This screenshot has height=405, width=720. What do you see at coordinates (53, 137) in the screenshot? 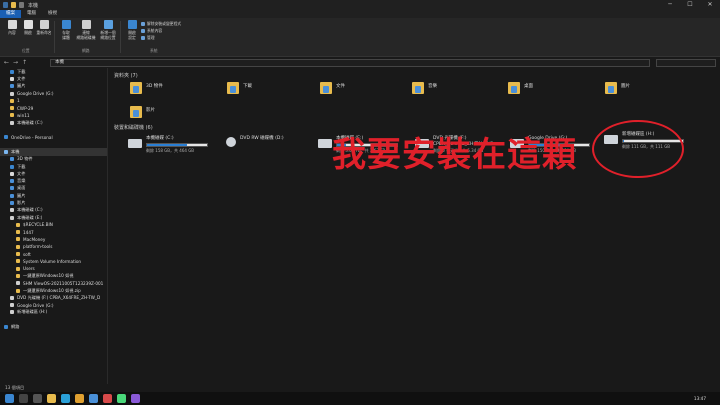
I see `nav-item: OneDrive - Personal` at bounding box center [53, 137].